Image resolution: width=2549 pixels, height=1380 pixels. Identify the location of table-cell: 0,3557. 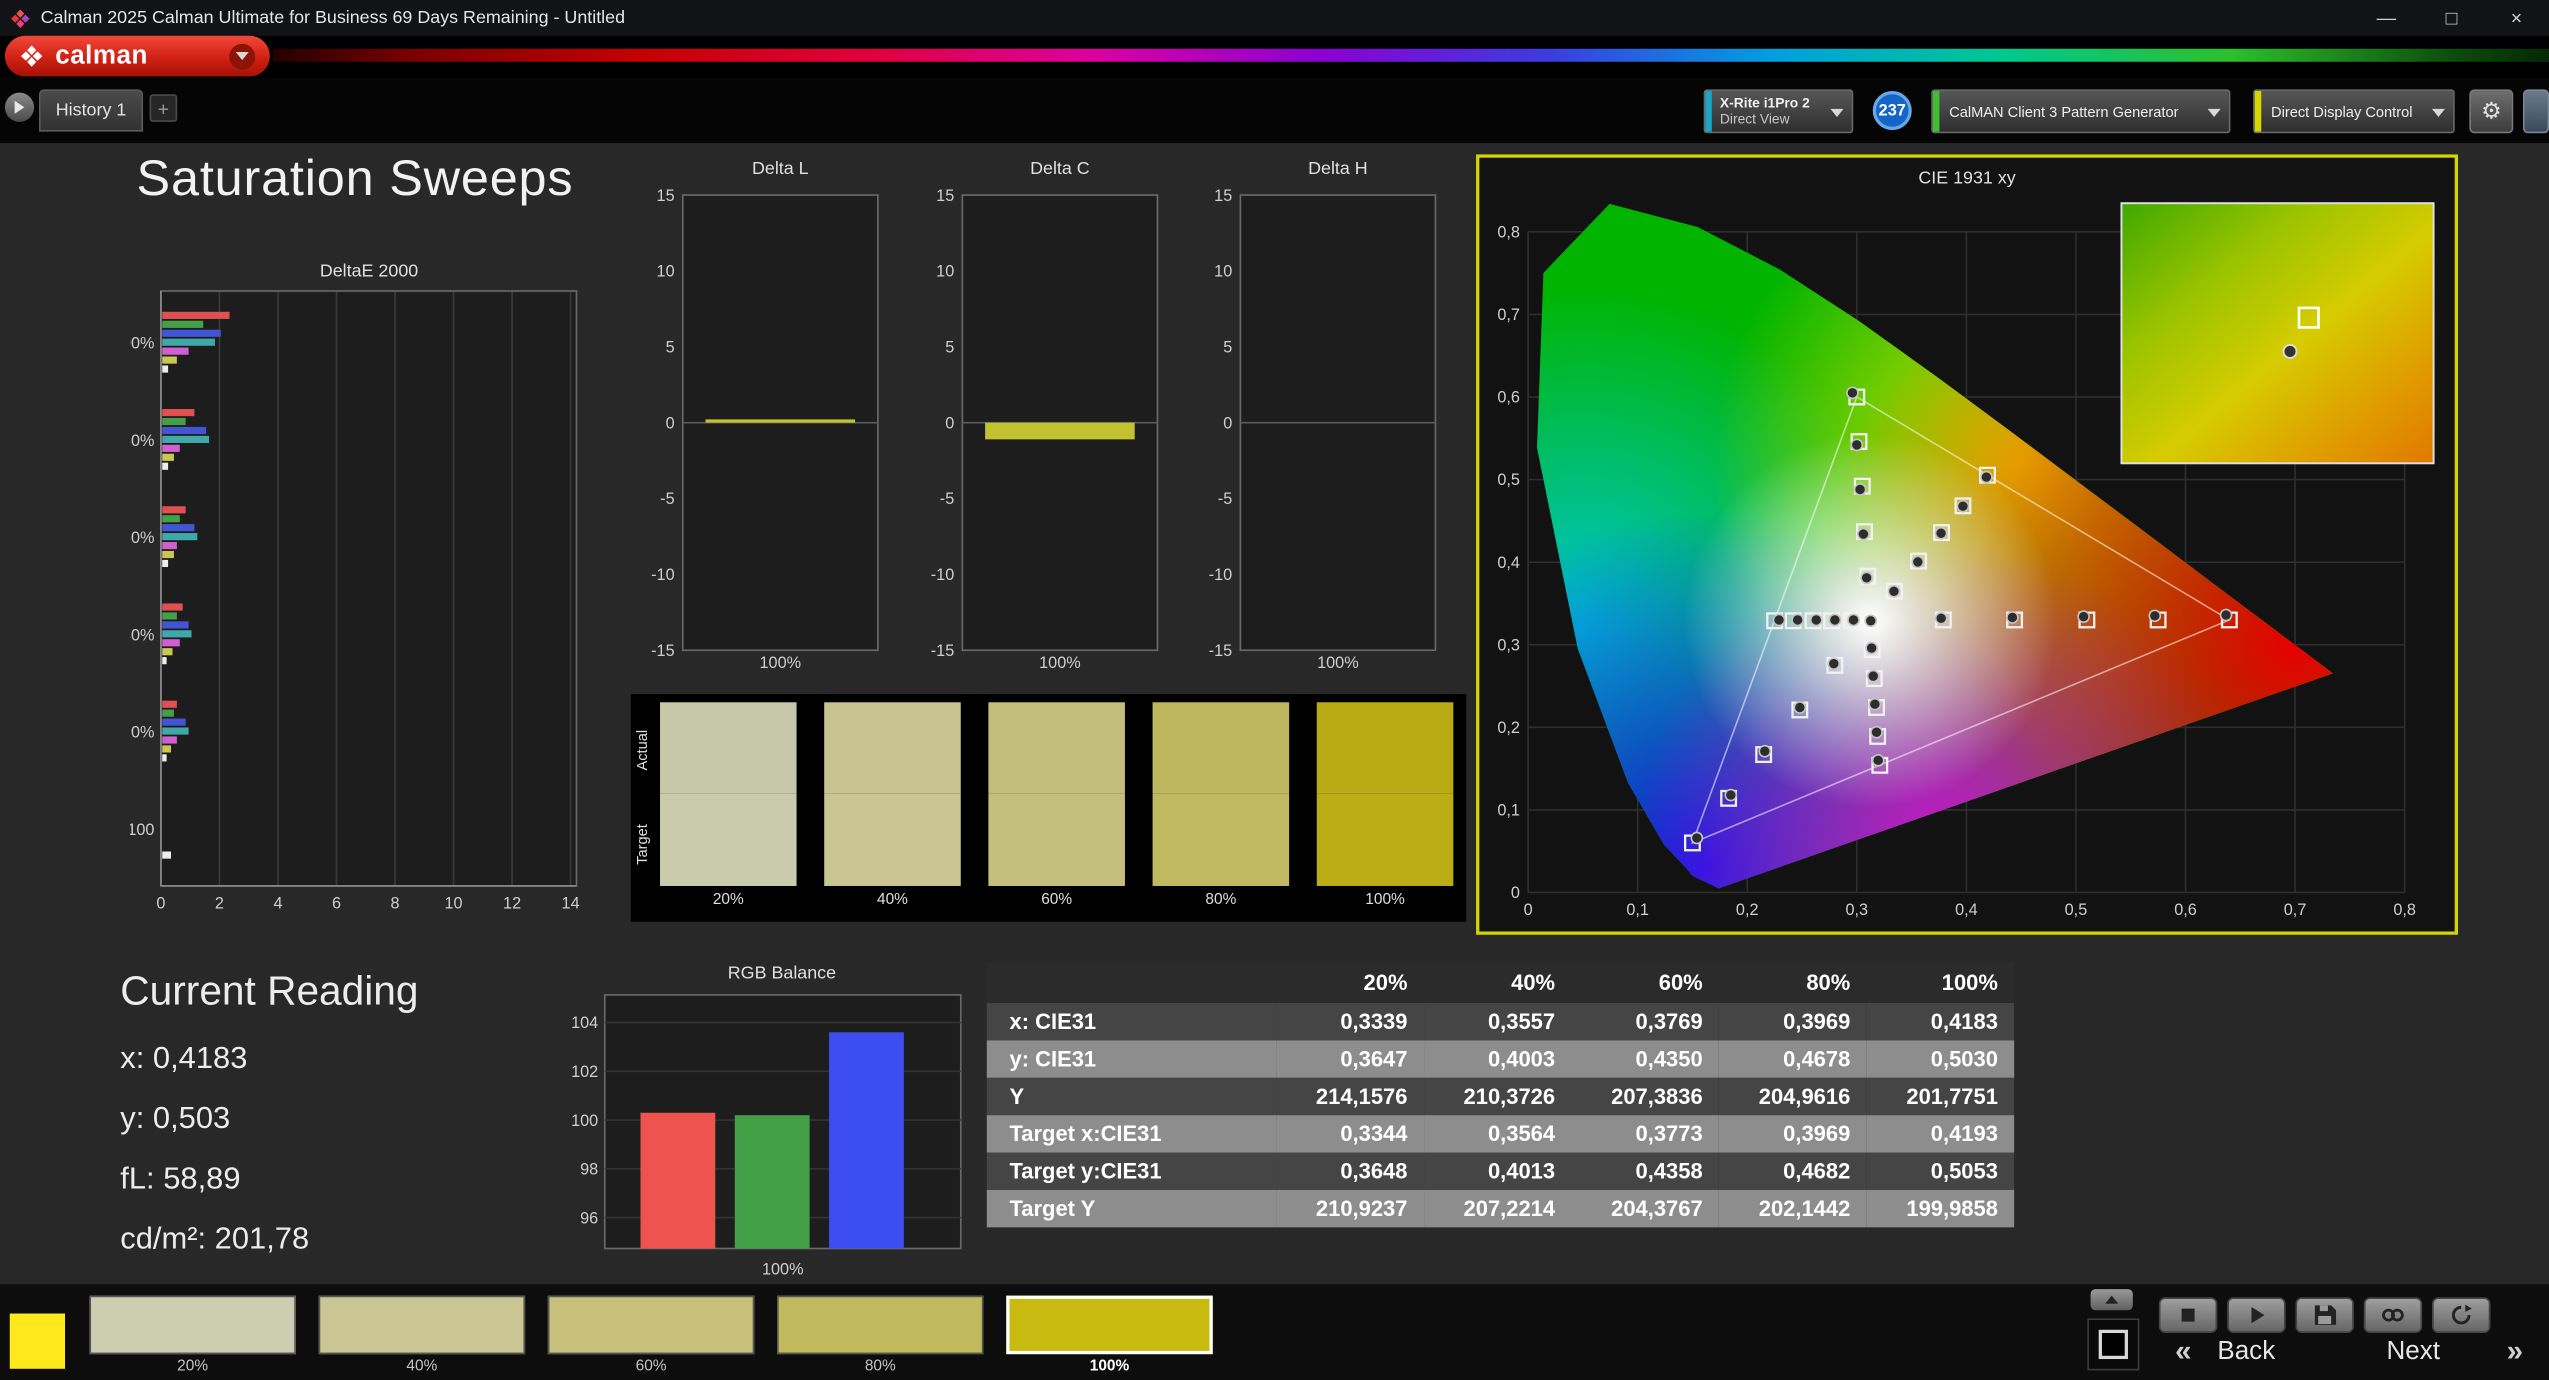
(1521, 1021).